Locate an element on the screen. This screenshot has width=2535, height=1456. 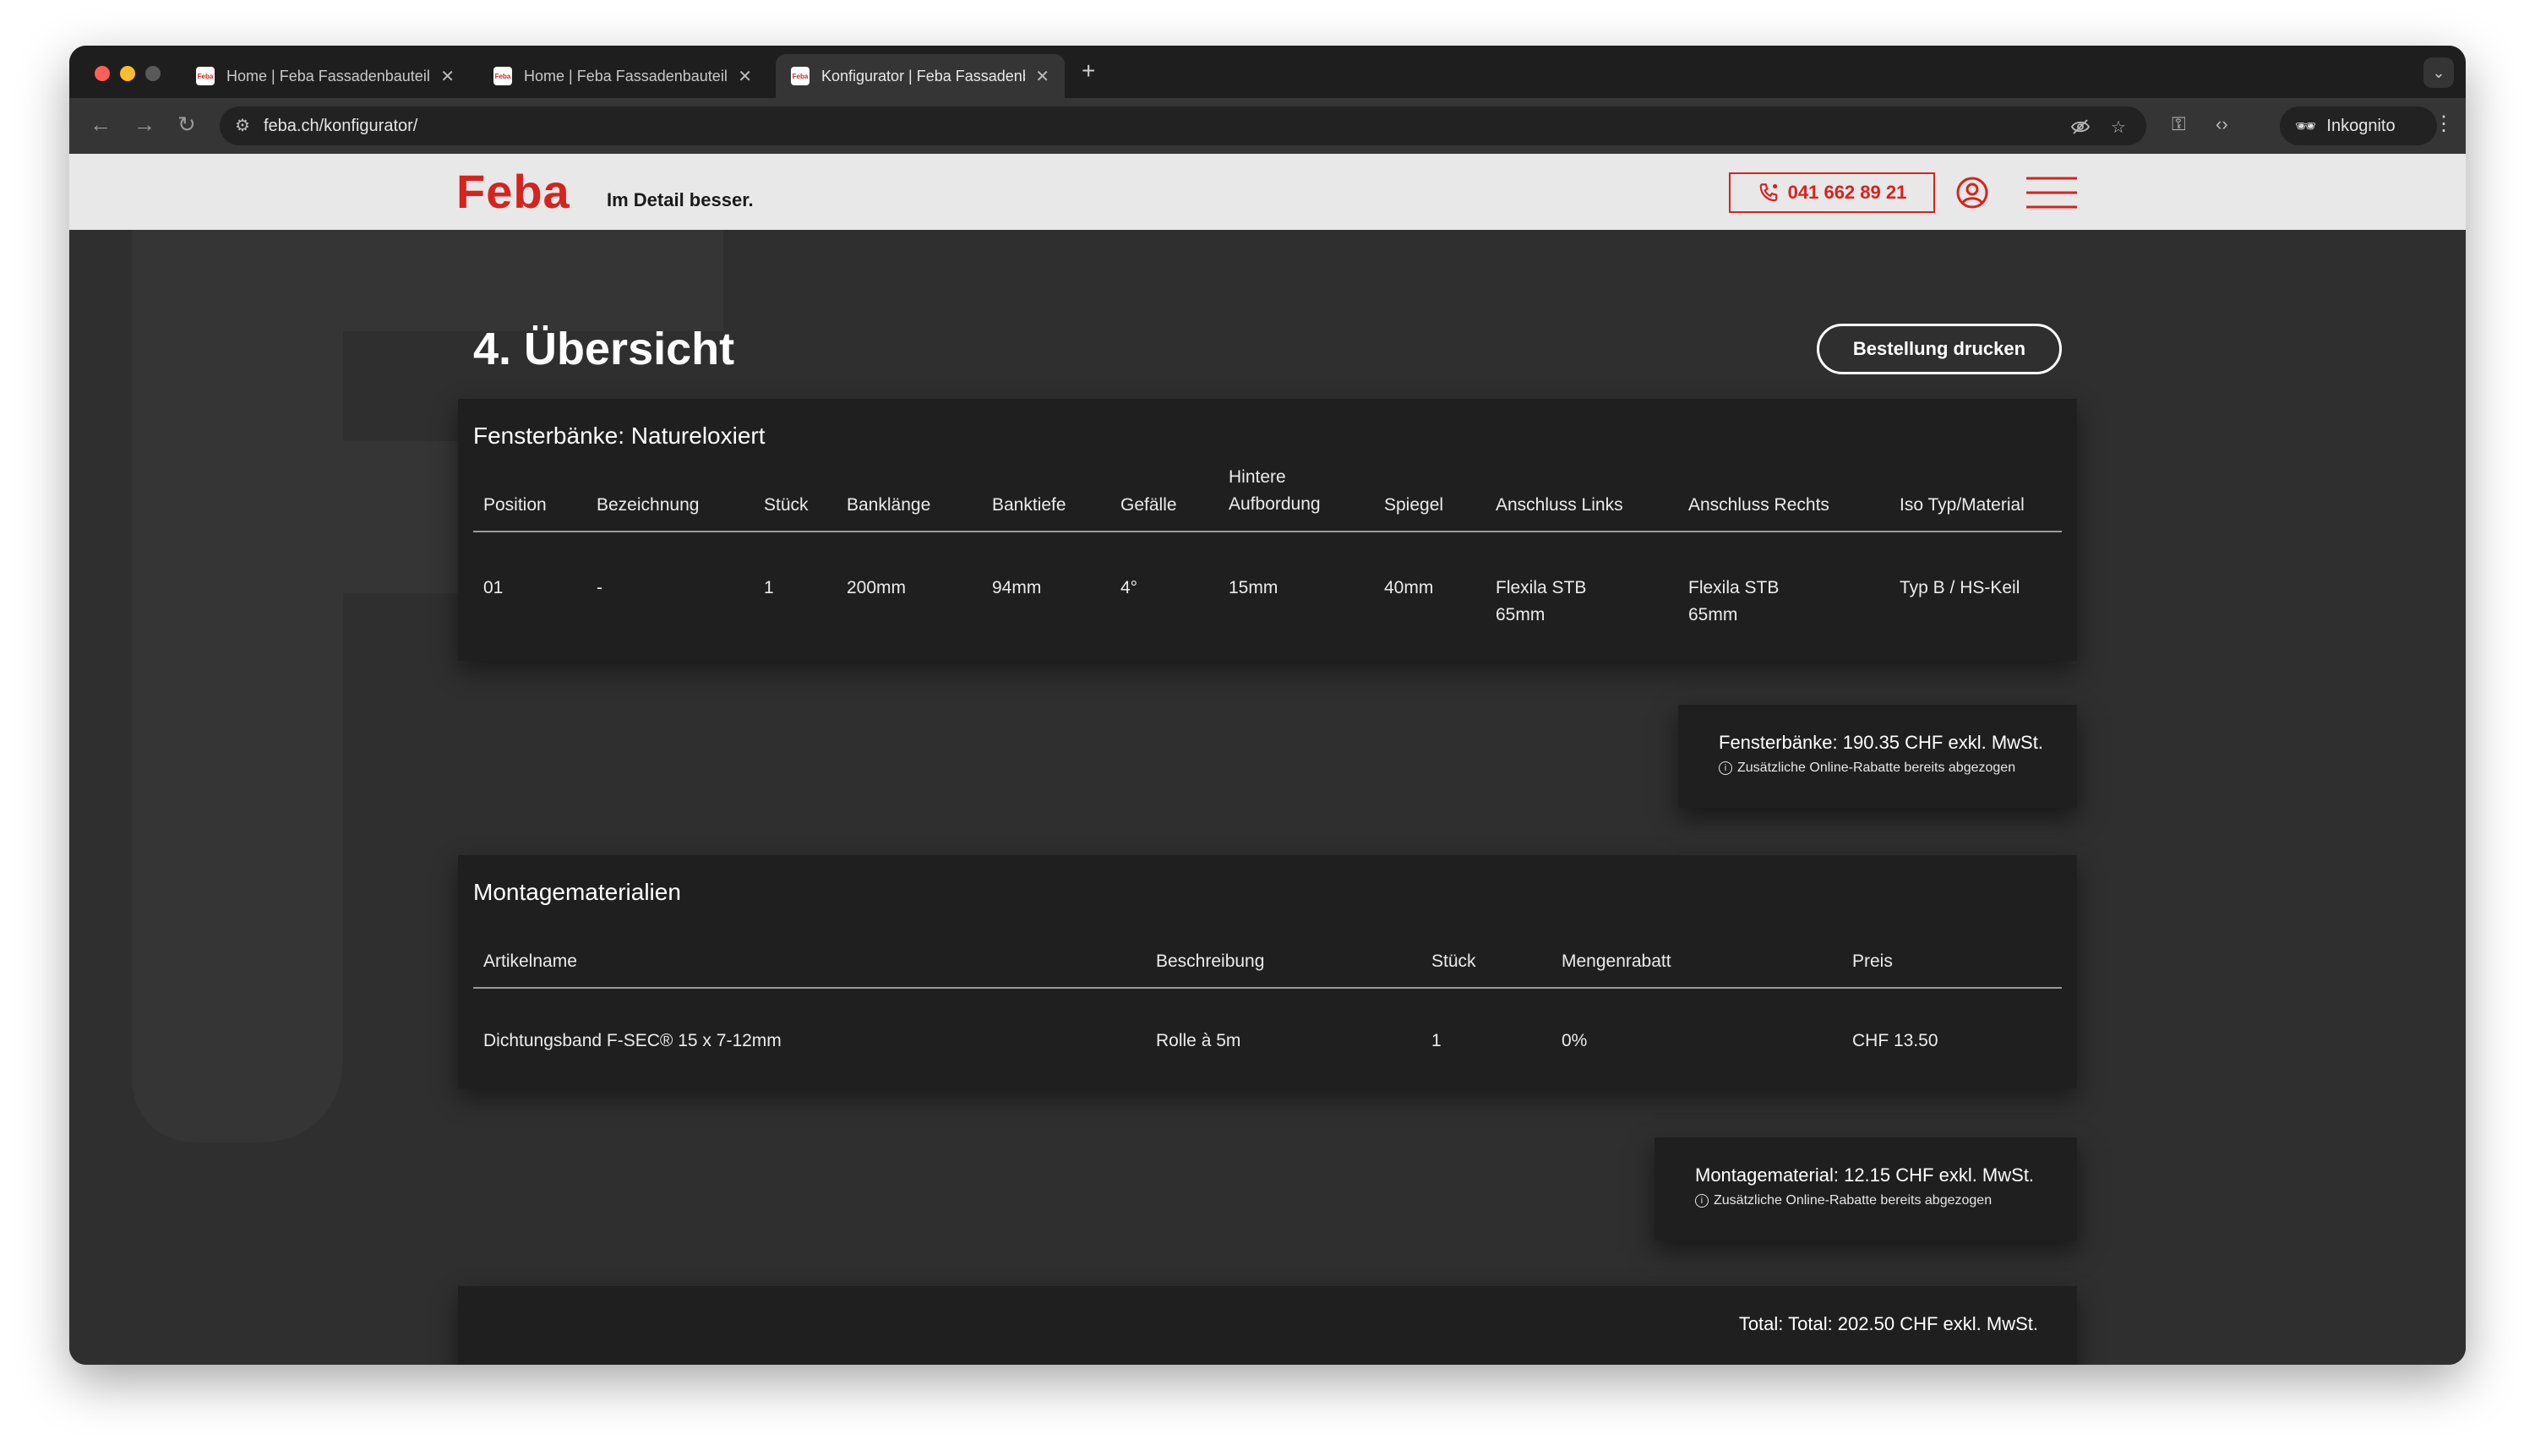
site-settings-icon: ⚙ is located at coordinates (242, 125).